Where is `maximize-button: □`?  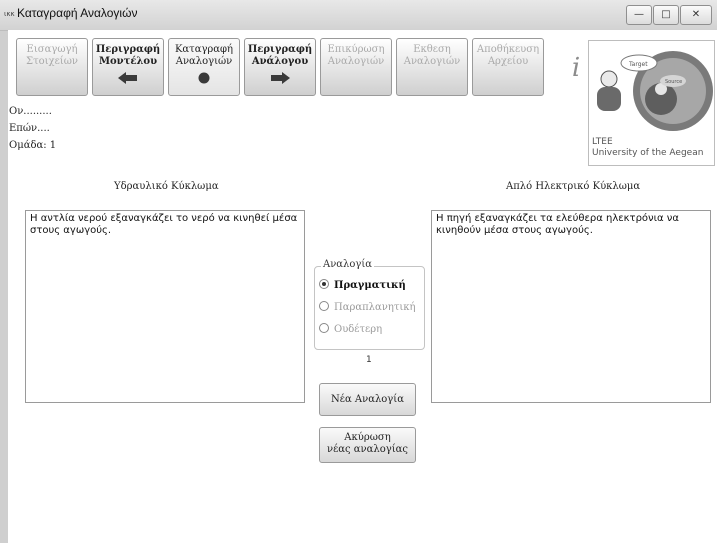 maximize-button: □ is located at coordinates (666, 15).